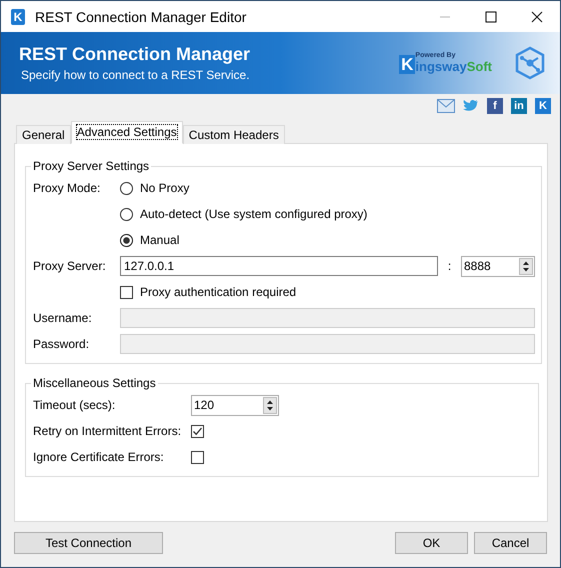  Describe the element at coordinates (530, 63) in the screenshot. I see `network-hexagon-icon` at that location.